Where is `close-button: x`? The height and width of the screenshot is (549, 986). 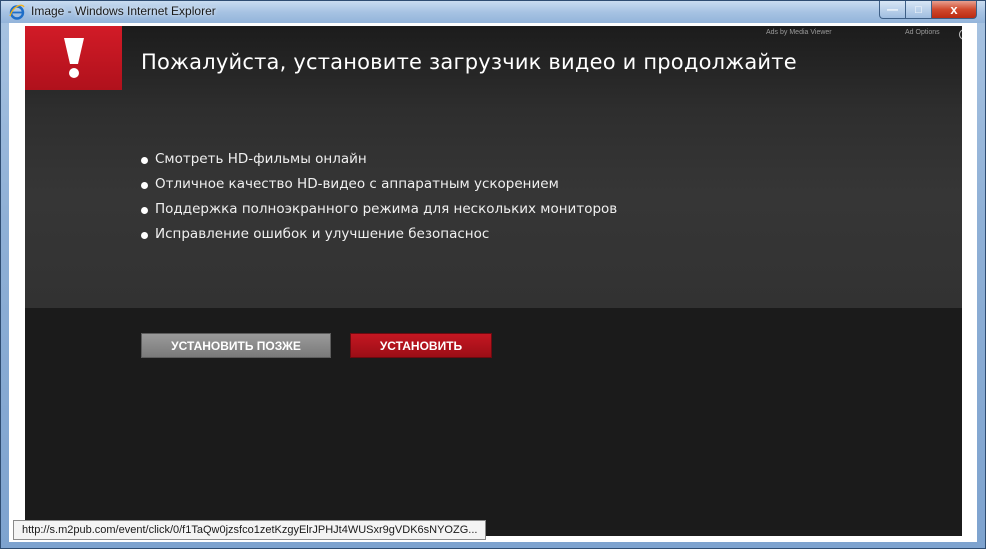 close-button: x is located at coordinates (954, 10).